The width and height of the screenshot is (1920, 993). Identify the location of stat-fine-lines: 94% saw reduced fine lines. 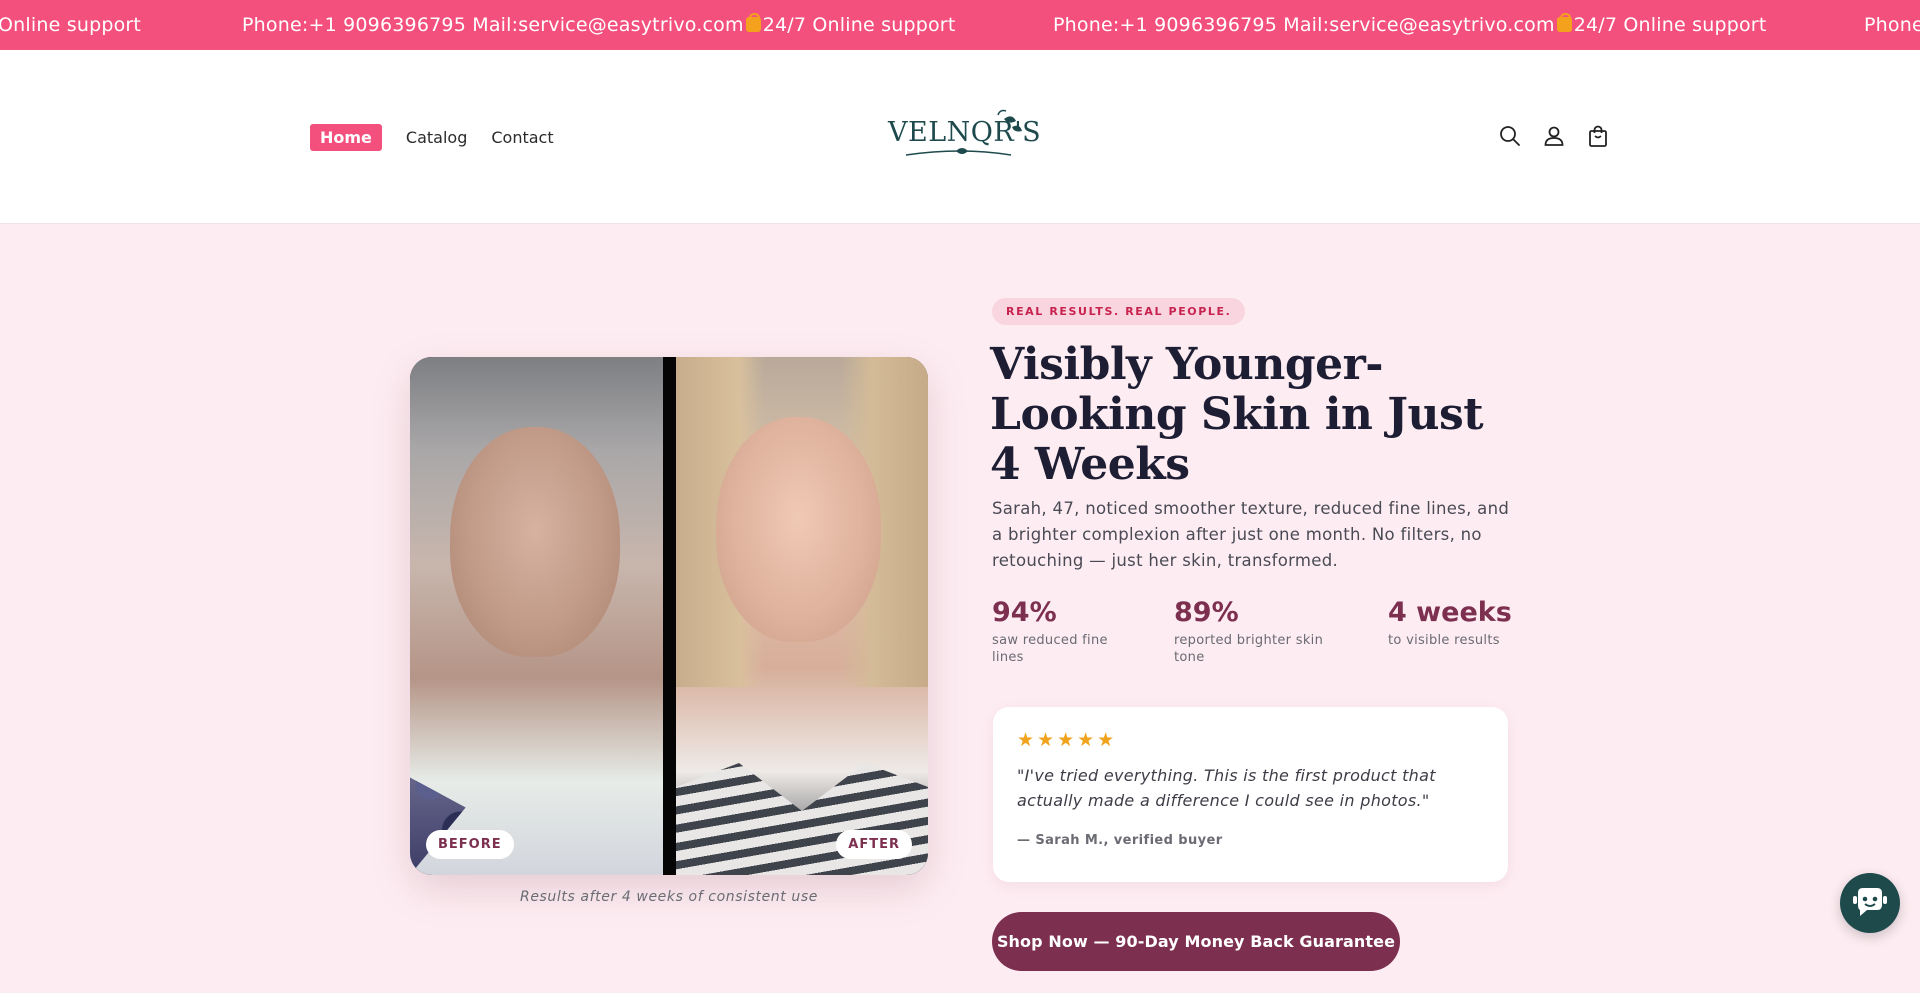
(1067, 632).